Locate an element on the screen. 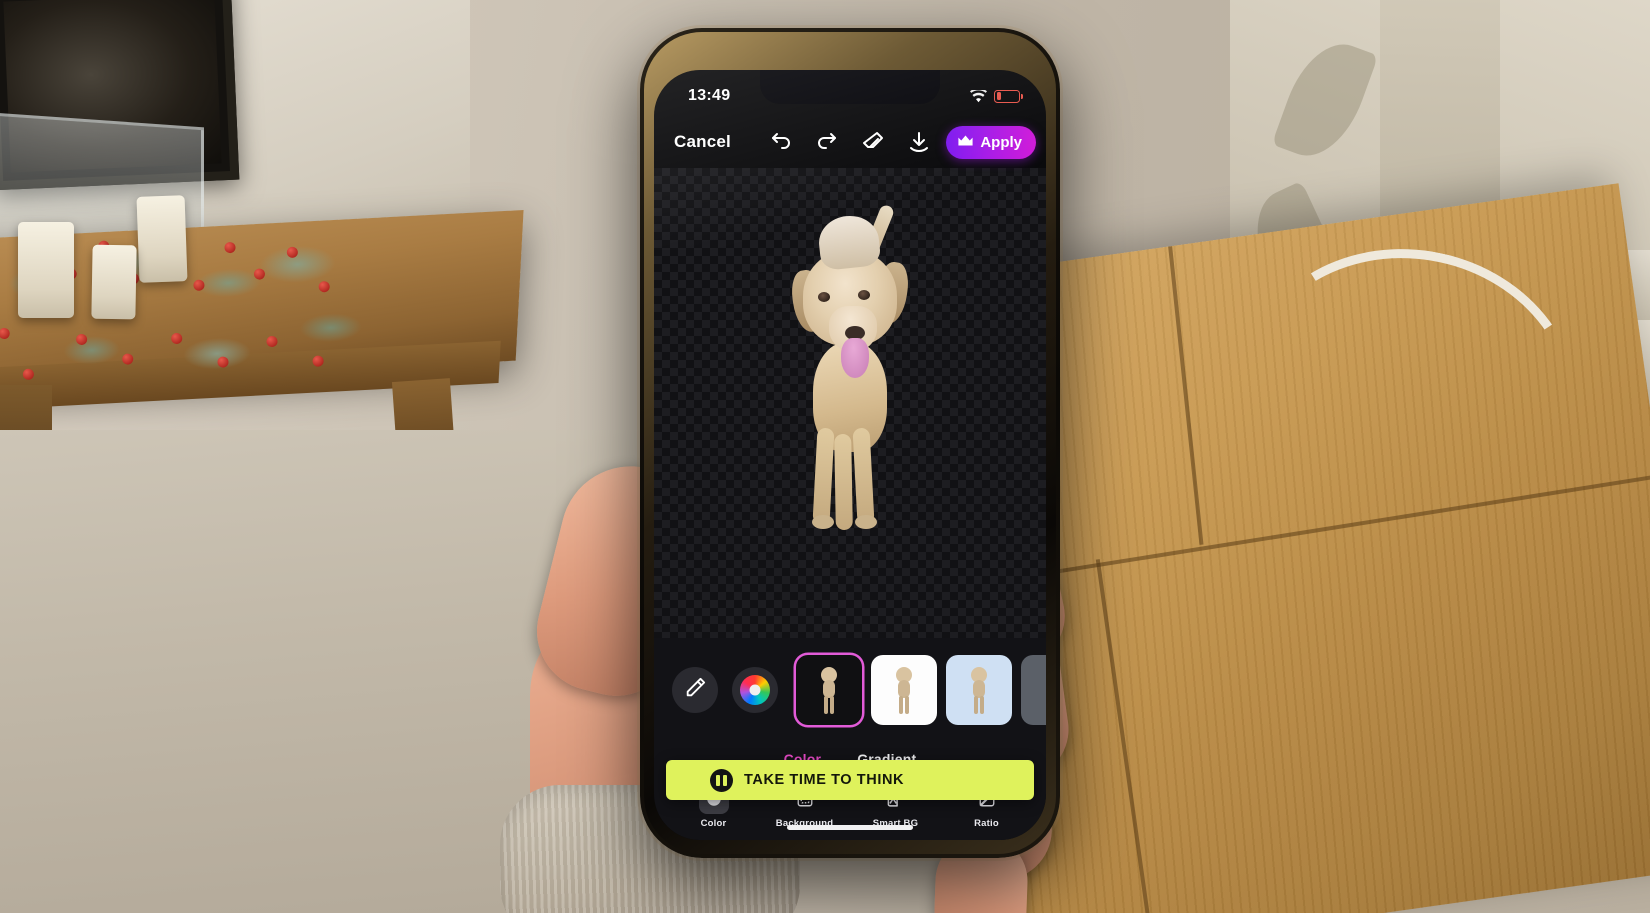 This screenshot has width=1650, height=913. toolbar-icon-group is located at coordinates (850, 142).